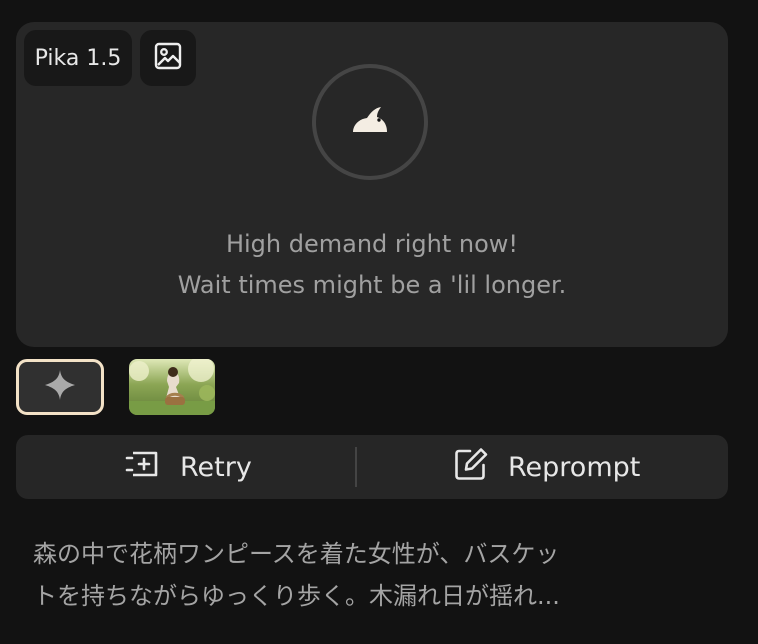 The height and width of the screenshot is (644, 758). I want to click on bunny-icon, so click(370, 122).